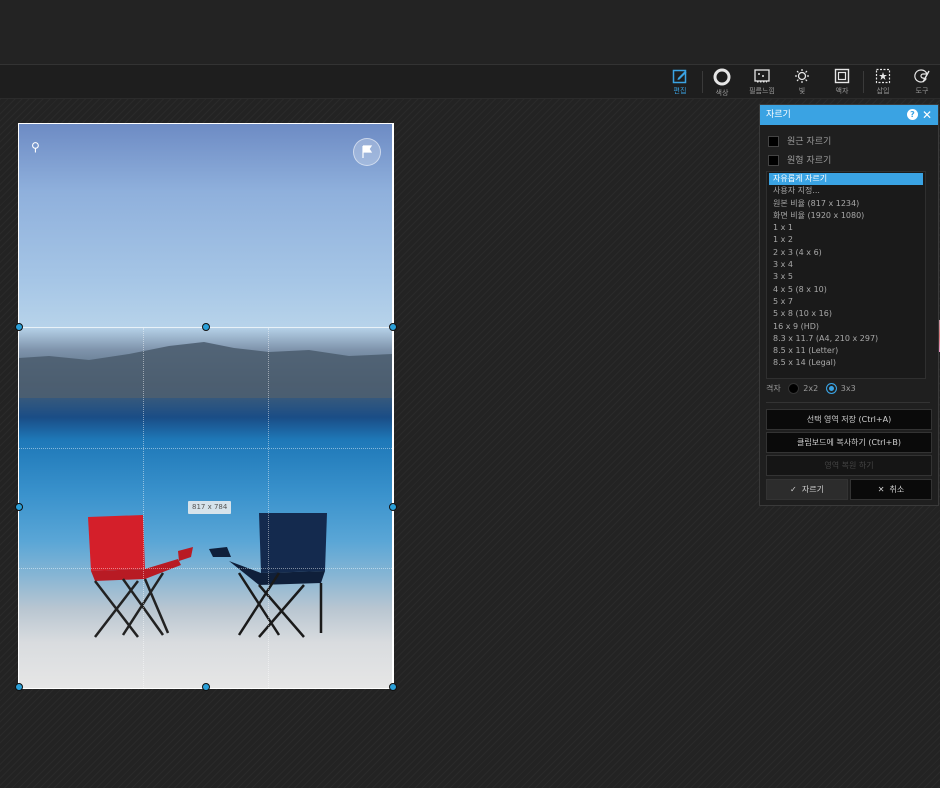 The height and width of the screenshot is (788, 940). What do you see at coordinates (206, 687) in the screenshot?
I see `crop-handle-bottom` at bounding box center [206, 687].